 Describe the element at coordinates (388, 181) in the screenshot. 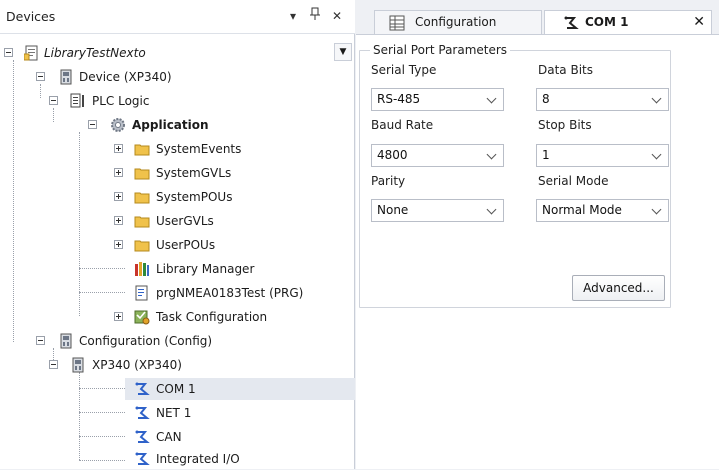

I see `parity-label: Parity` at that location.